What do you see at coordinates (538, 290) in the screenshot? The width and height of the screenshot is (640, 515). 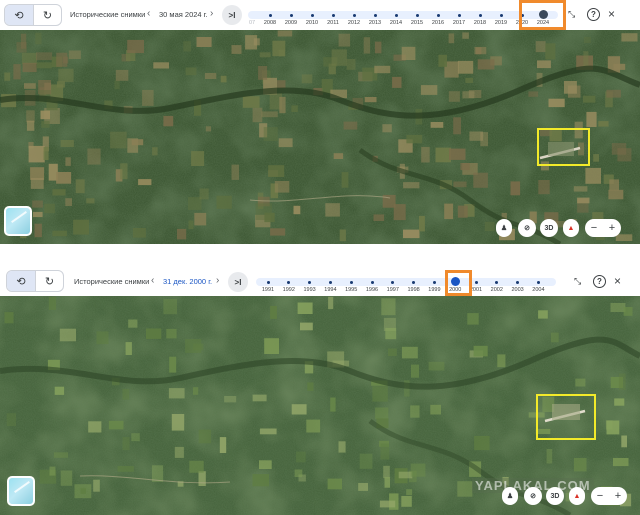 I see `year-label: 2004` at bounding box center [538, 290].